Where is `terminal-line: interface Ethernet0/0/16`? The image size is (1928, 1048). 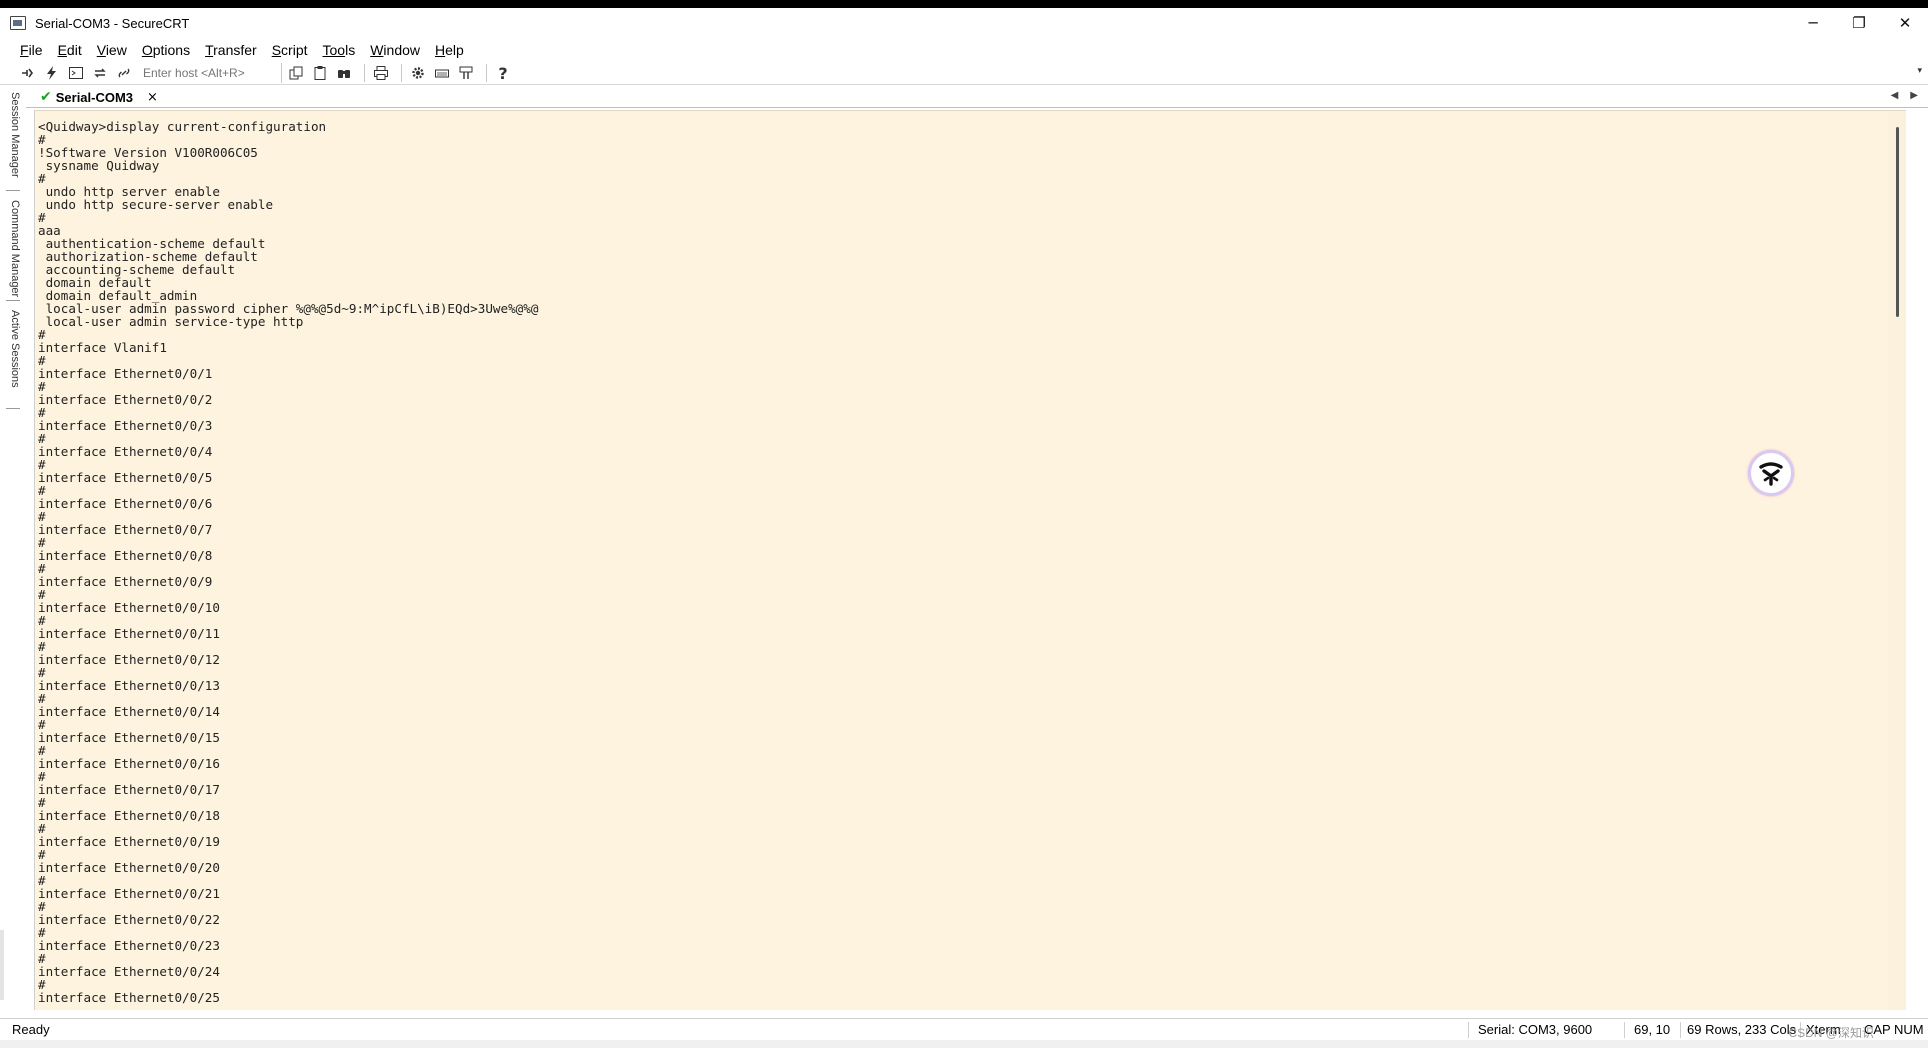 terminal-line: interface Ethernet0/0/16 is located at coordinates (129, 763).